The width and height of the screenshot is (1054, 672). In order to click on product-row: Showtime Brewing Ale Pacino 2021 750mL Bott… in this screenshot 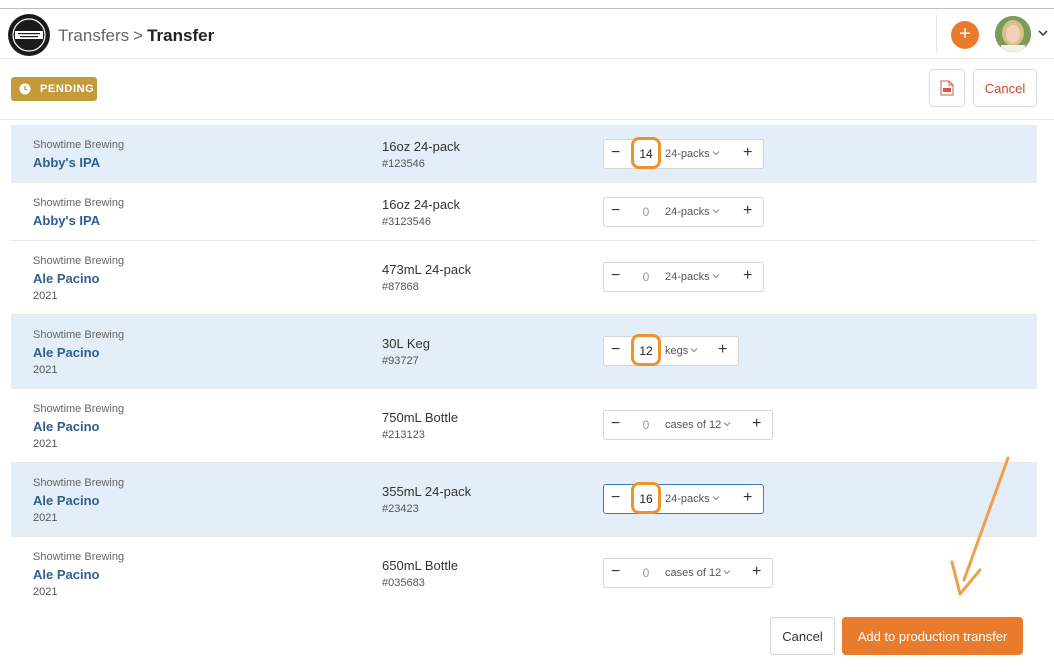, I will do `click(524, 426)`.